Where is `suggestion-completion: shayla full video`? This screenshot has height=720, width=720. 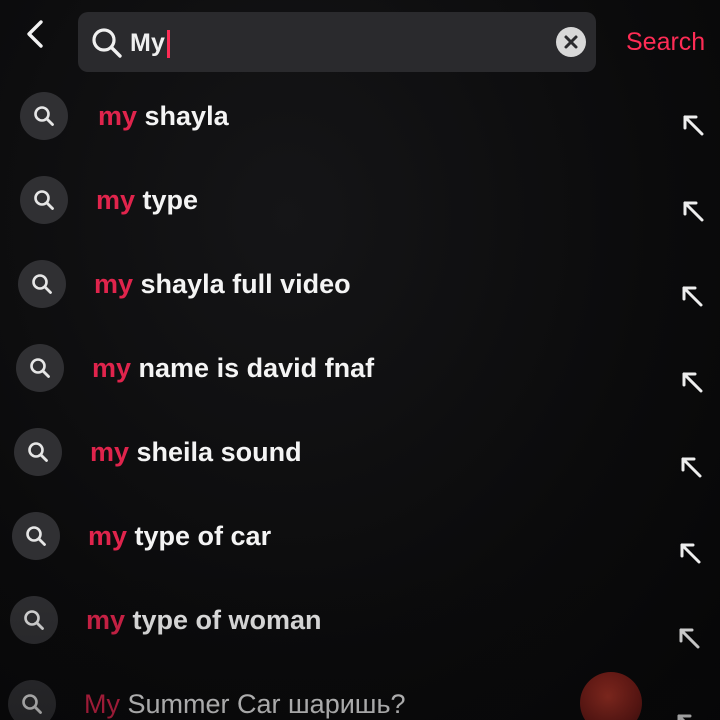 suggestion-completion: shayla full video is located at coordinates (242, 284).